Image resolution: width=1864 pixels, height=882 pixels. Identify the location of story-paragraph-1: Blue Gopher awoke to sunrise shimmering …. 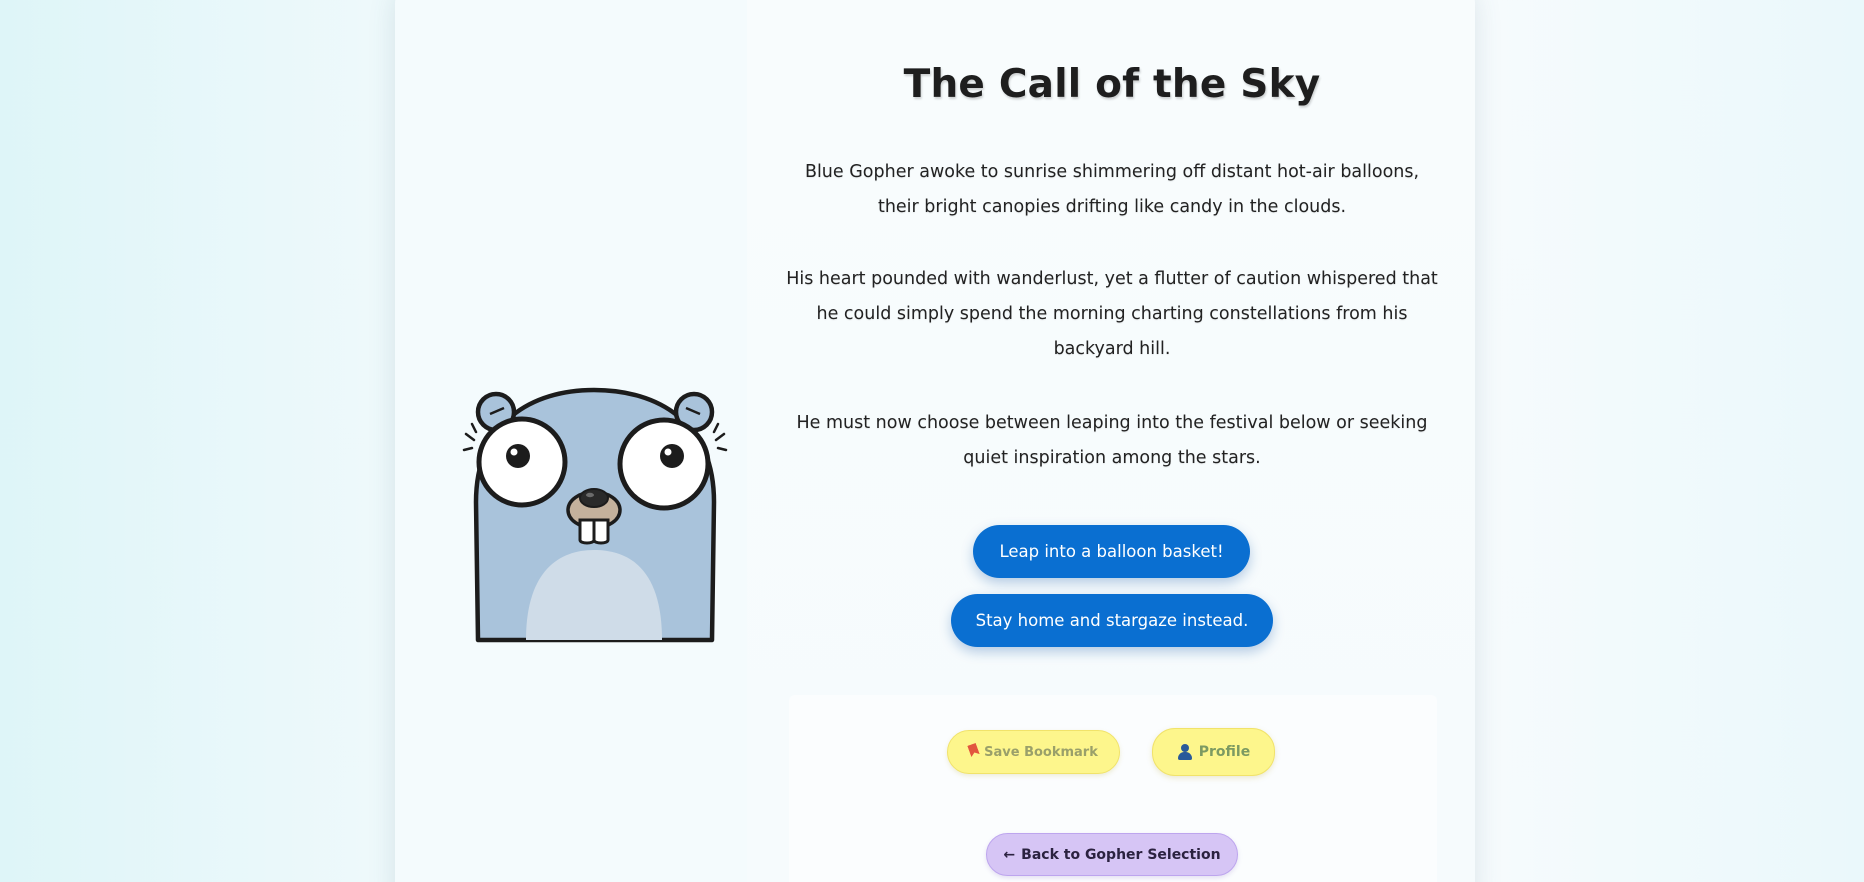
(1112, 189).